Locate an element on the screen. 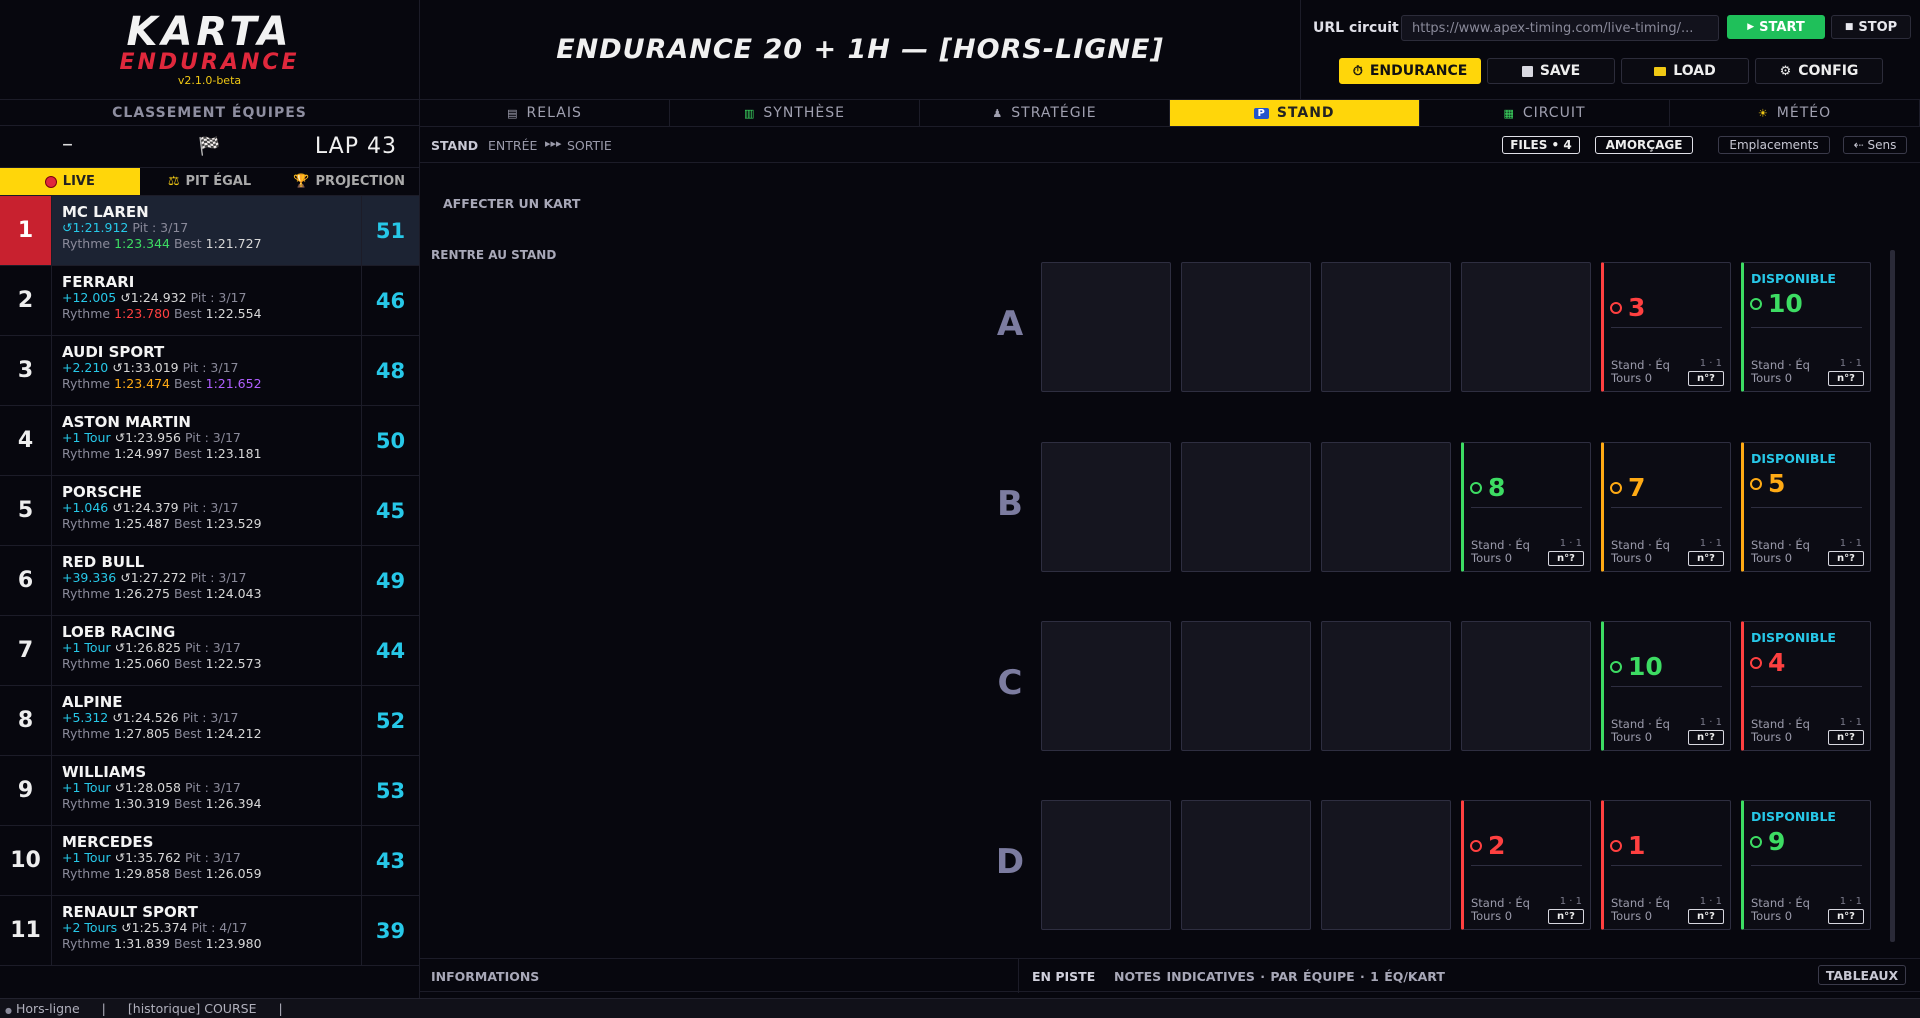 This screenshot has height=1018, width=1920. url-input is located at coordinates (1560, 28).